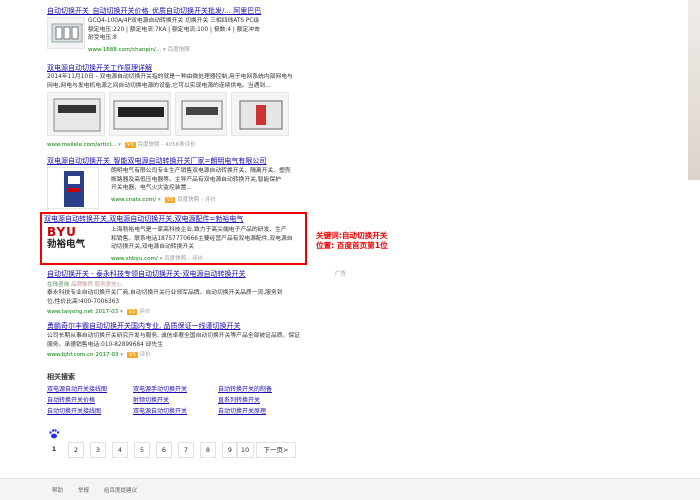 The width and height of the screenshot is (700, 500). I want to click on page-link: 10, so click(245, 450).